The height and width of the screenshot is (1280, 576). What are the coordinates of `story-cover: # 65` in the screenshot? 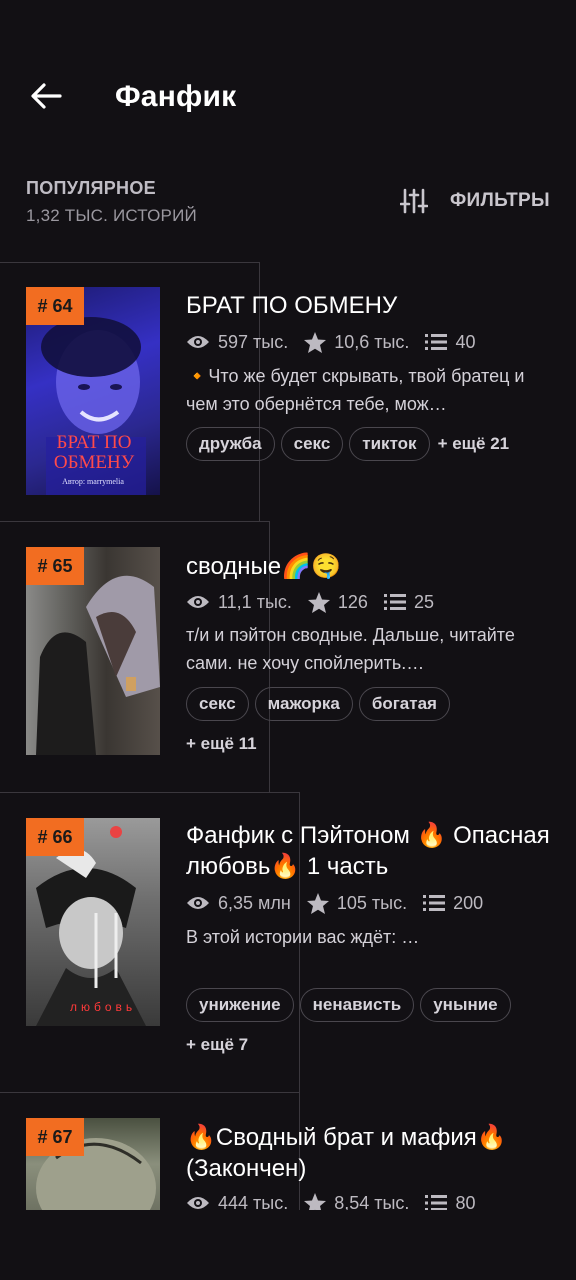 It's located at (93, 651).